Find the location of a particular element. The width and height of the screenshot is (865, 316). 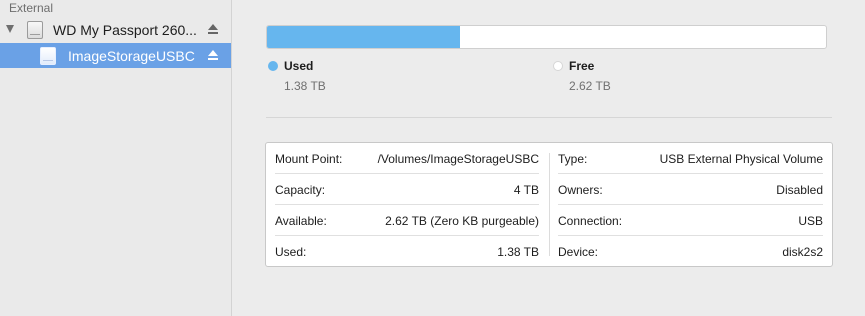

legend-used-value: 1.38 TB is located at coordinates (305, 86).